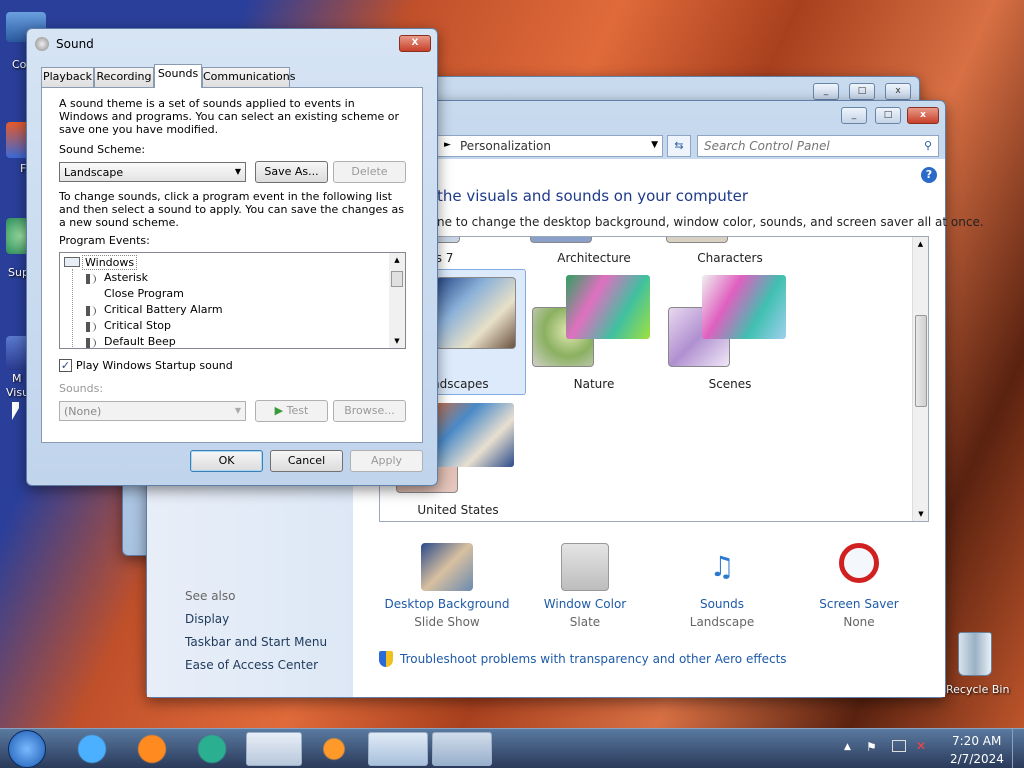 The width and height of the screenshot is (1024, 768). What do you see at coordinates (226, 461) in the screenshot?
I see `ok-button: OK` at bounding box center [226, 461].